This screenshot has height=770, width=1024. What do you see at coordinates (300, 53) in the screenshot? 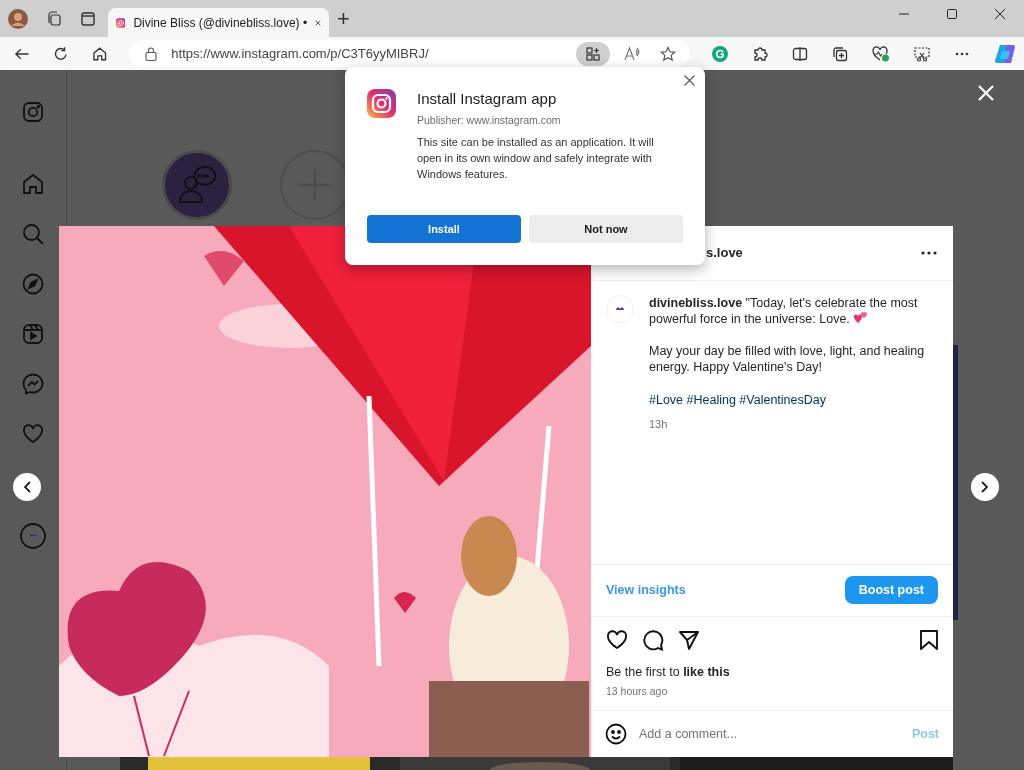
I see `url-text: https://www.instagram.com/p/C3T6yyMIBRJ/` at bounding box center [300, 53].